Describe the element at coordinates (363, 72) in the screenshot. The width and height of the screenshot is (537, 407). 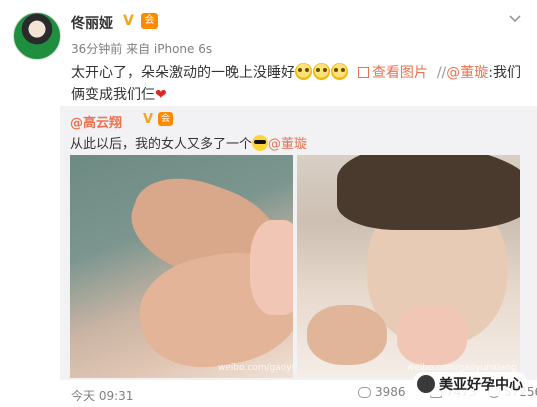
I see `image-icon` at that location.